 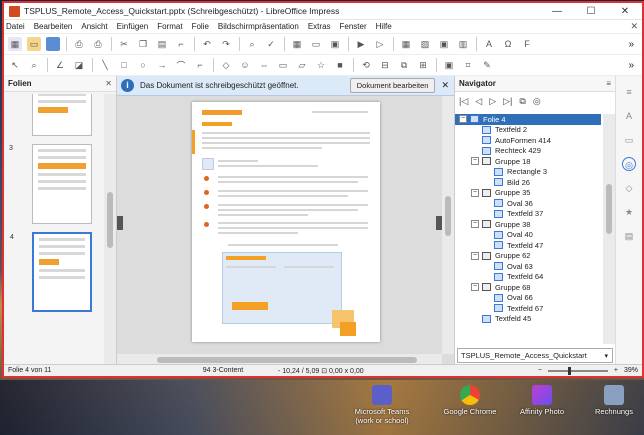 What do you see at coordinates (252, 44) in the screenshot?
I see `find-replace-icon: ⌕` at bounding box center [252, 44].